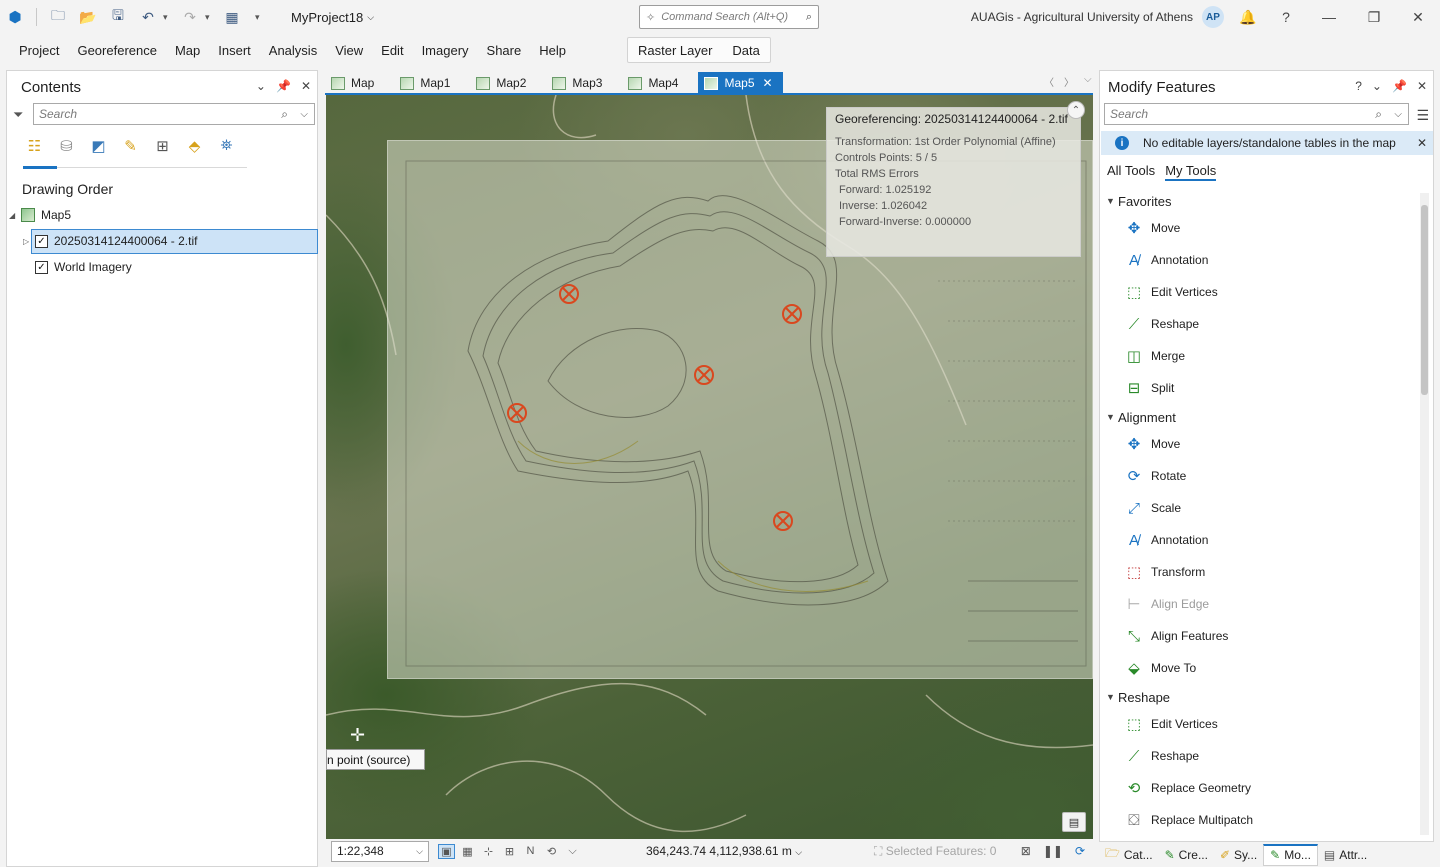 This screenshot has width=1440, height=867. I want to click on command-search-input: ✧ Command Search (Alt+Q) ⌕, so click(729, 17).